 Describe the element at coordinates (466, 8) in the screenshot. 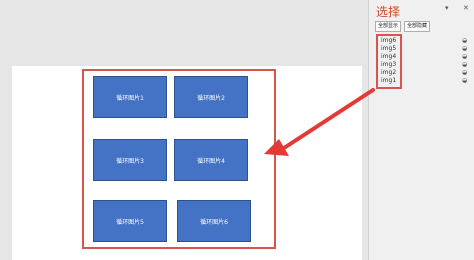

I see `close-icon: ✕` at that location.